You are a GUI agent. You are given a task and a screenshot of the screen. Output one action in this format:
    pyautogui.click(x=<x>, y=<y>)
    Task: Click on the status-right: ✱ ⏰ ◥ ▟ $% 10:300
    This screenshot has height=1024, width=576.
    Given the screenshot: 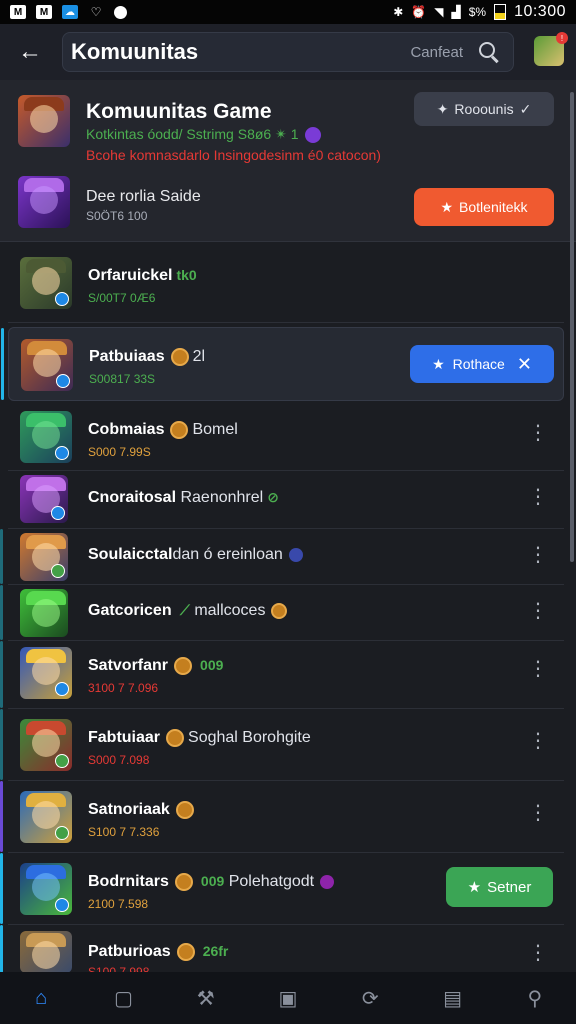 What is the action you would take?
    pyautogui.click(x=479, y=12)
    